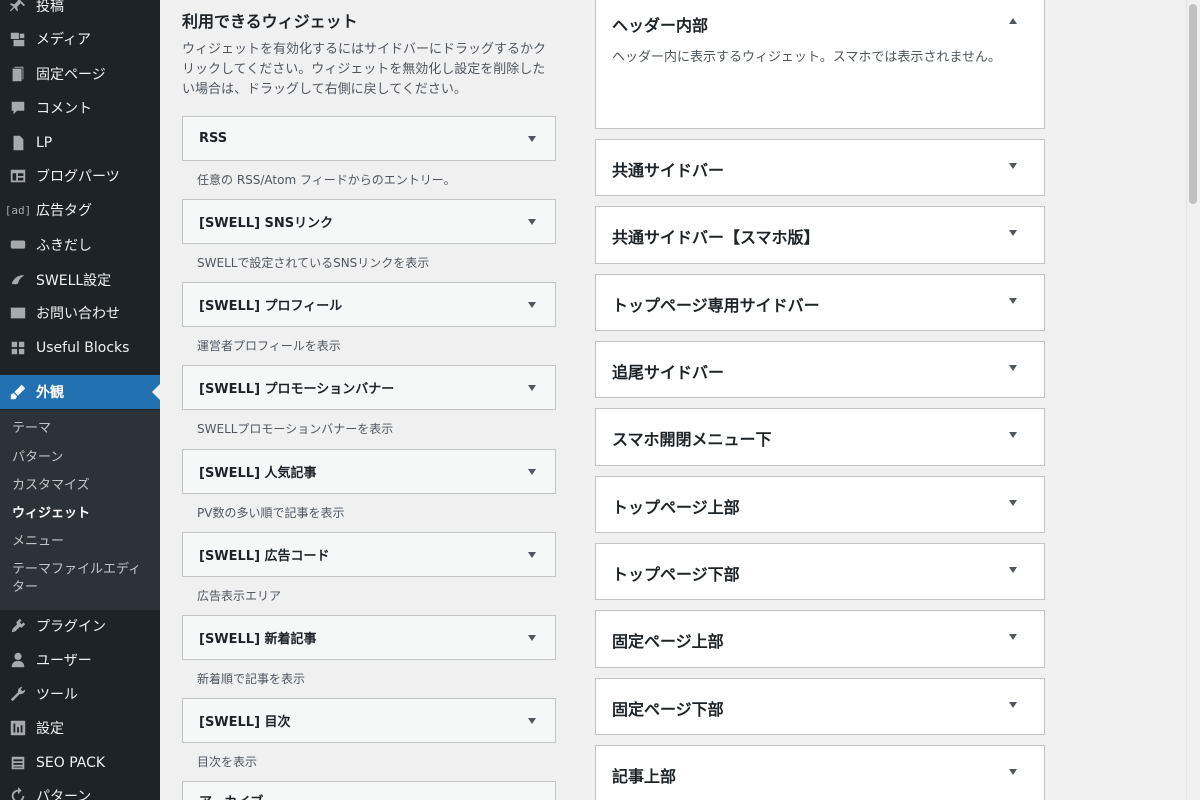  What do you see at coordinates (369, 304) in the screenshot?
I see `widget-swell-profile: [SWELL] プロフィール` at bounding box center [369, 304].